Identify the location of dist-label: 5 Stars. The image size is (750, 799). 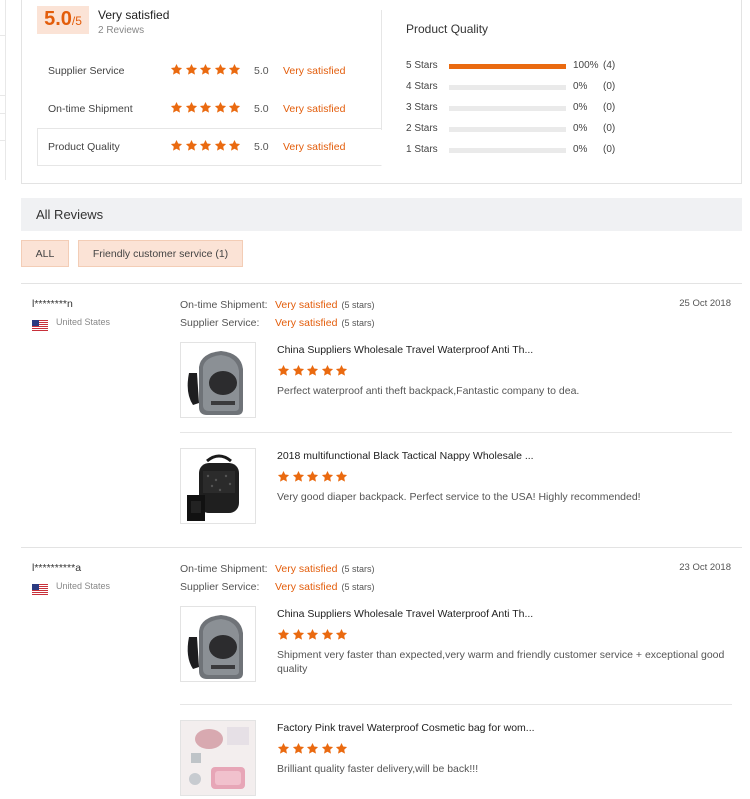
(422, 65).